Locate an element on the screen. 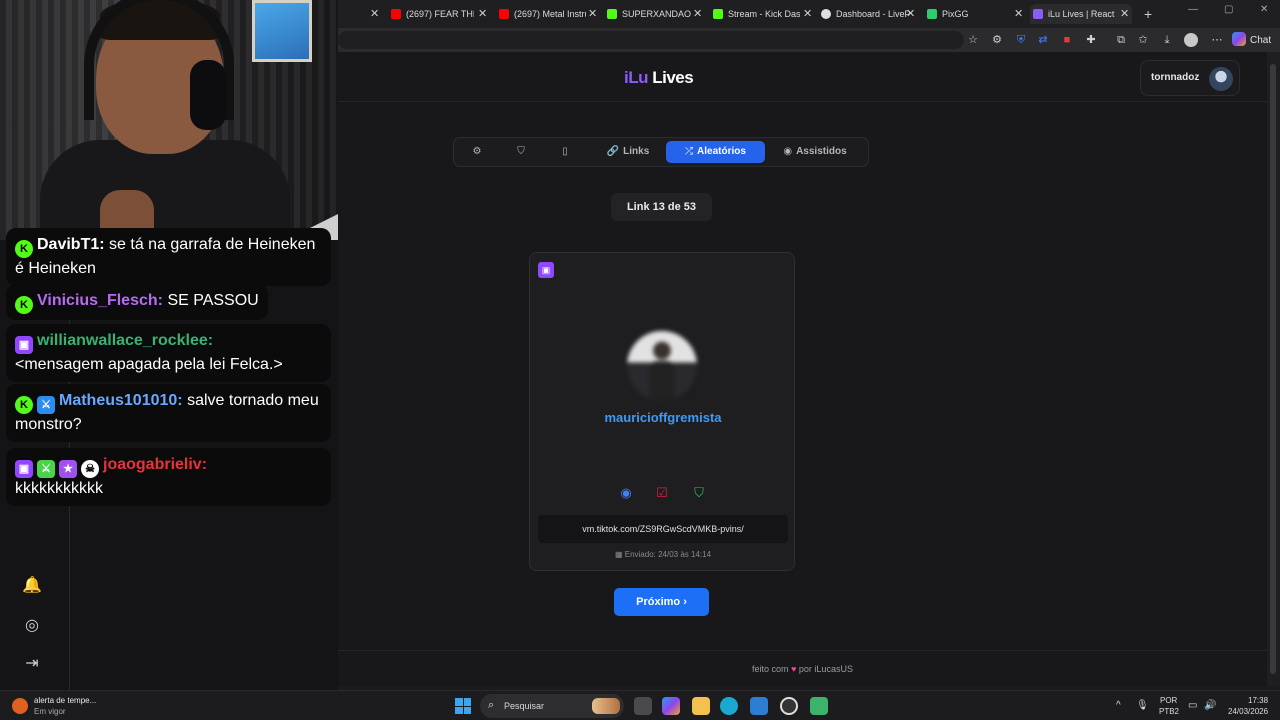 Image resolution: width=1280 pixels, height=720 pixels. shield-check-icon: ⛉ is located at coordinates (699, 493).